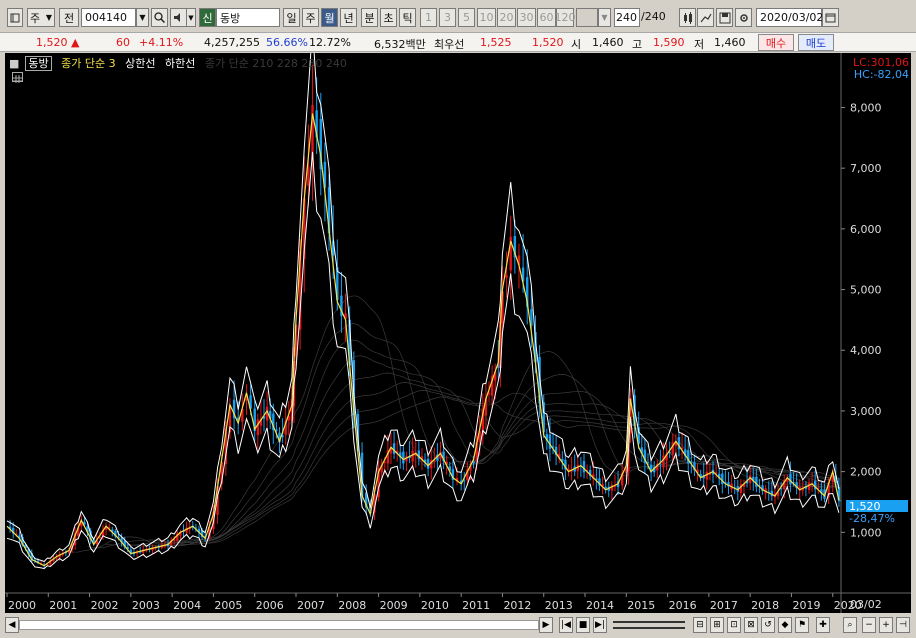 This screenshot has height=638, width=916. What do you see at coordinates (587, 17) in the screenshot?
I see `minute-custom-field` at bounding box center [587, 17].